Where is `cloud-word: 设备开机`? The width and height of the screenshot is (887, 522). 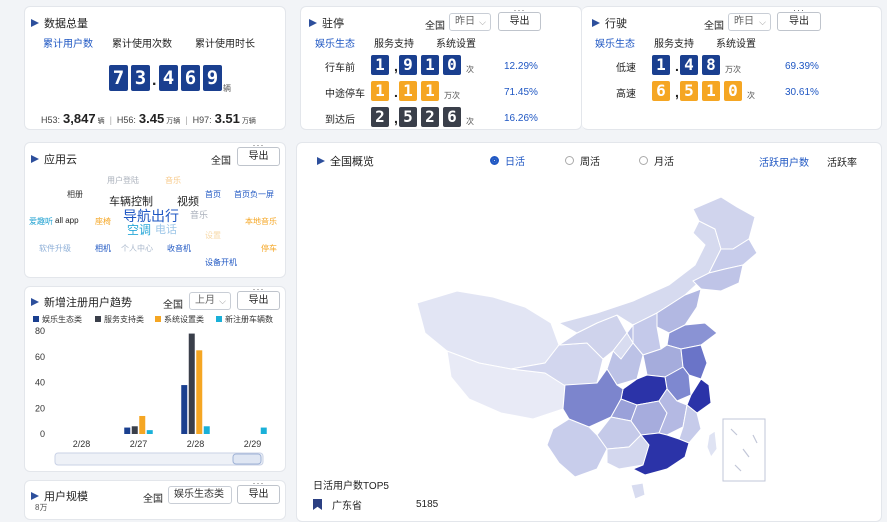 cloud-word: 设备开机 is located at coordinates (221, 262).